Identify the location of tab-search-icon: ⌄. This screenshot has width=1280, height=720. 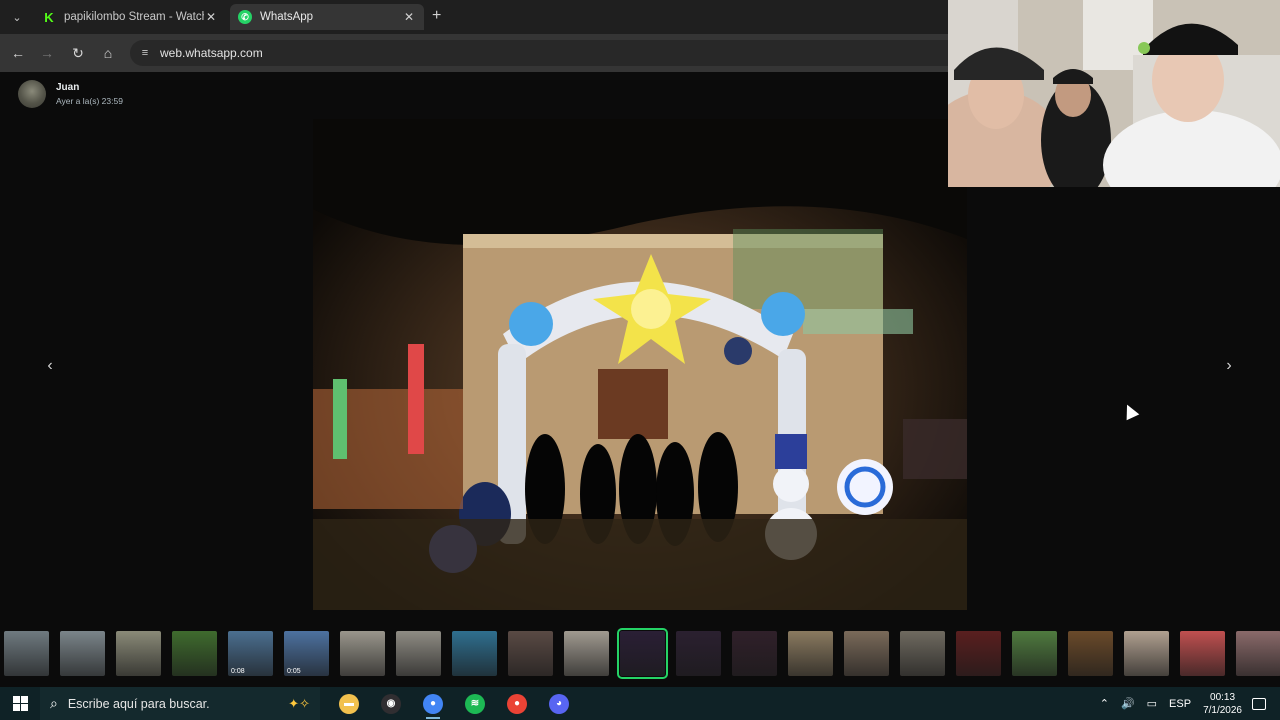
(17, 17).